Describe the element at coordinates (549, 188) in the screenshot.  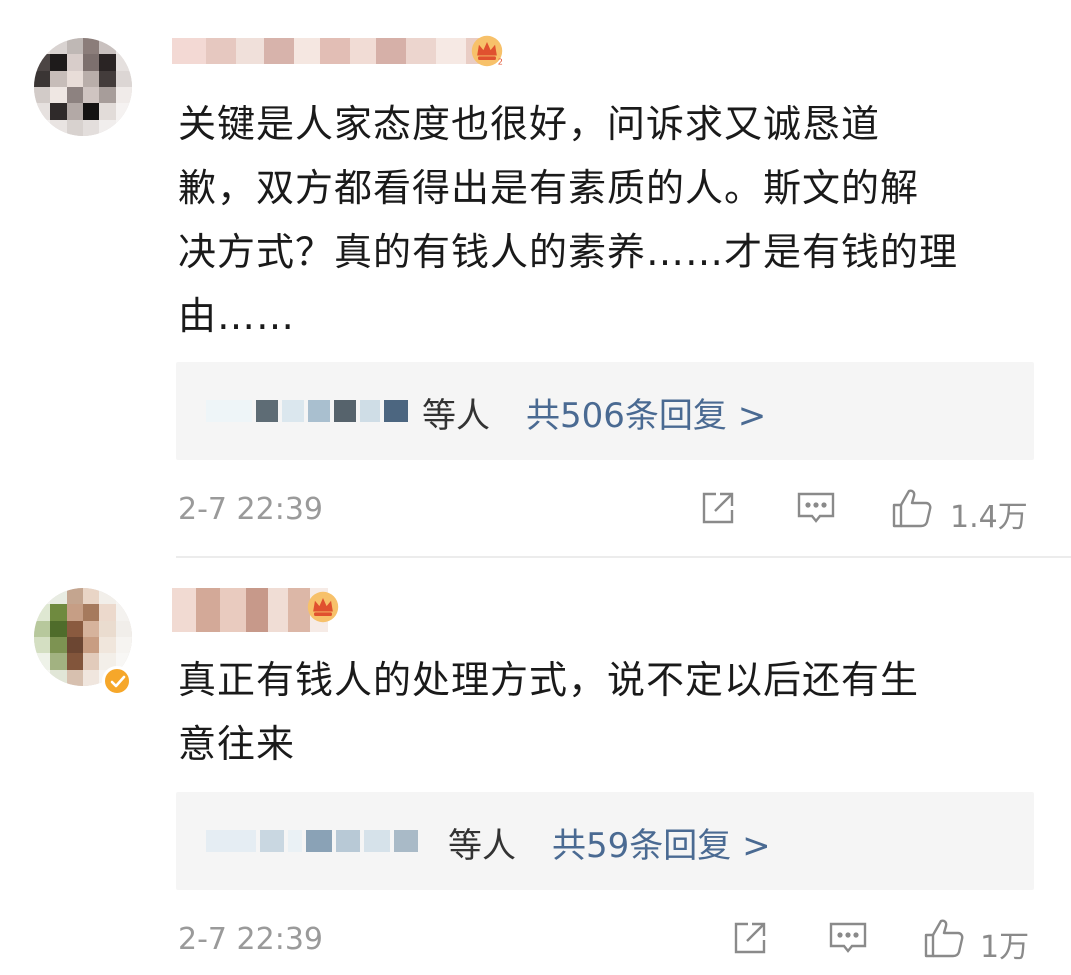
I see `comment-line: 歉，双方都看得出是有素质的人。斯文的解` at that location.